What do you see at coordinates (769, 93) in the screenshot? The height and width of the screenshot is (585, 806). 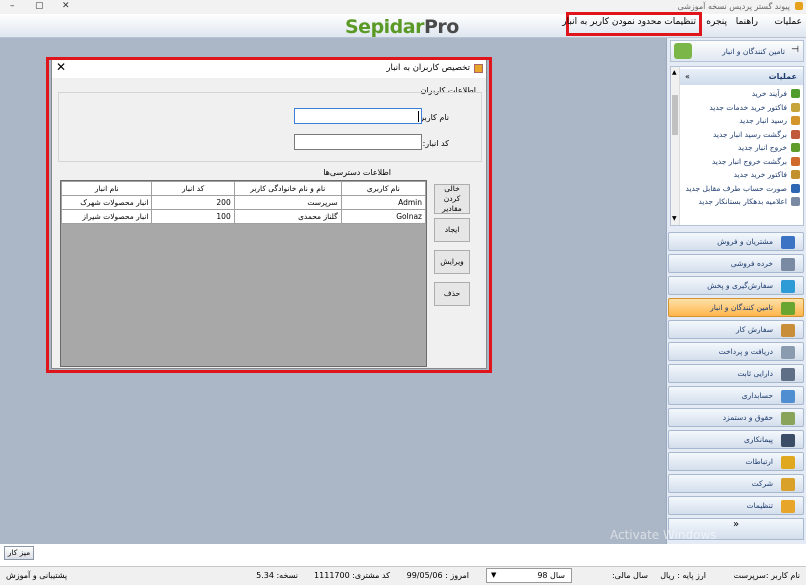 I see `operation-item: فرآیند خرید` at bounding box center [769, 93].